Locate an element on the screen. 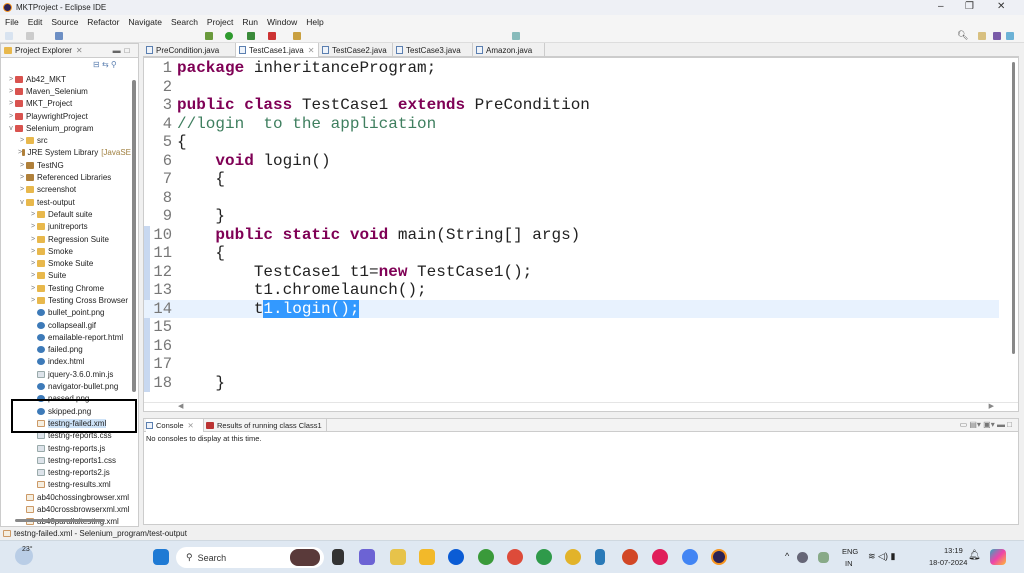 The width and height of the screenshot is (1024, 573). menu-navigate: Navigate is located at coordinates (145, 22).